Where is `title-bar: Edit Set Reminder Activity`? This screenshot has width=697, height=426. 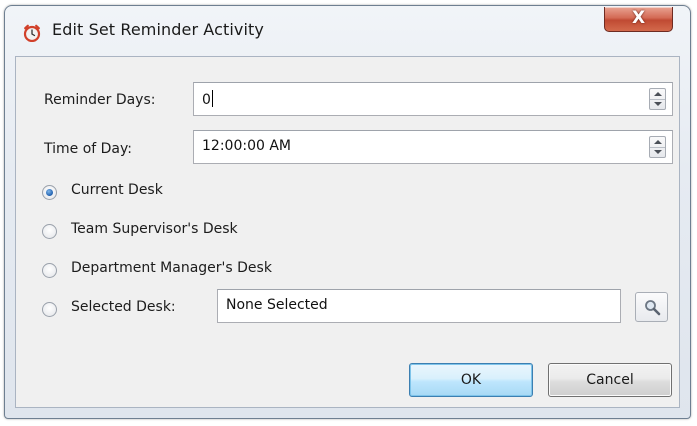 title-bar: Edit Set Reminder Activity is located at coordinates (347, 31).